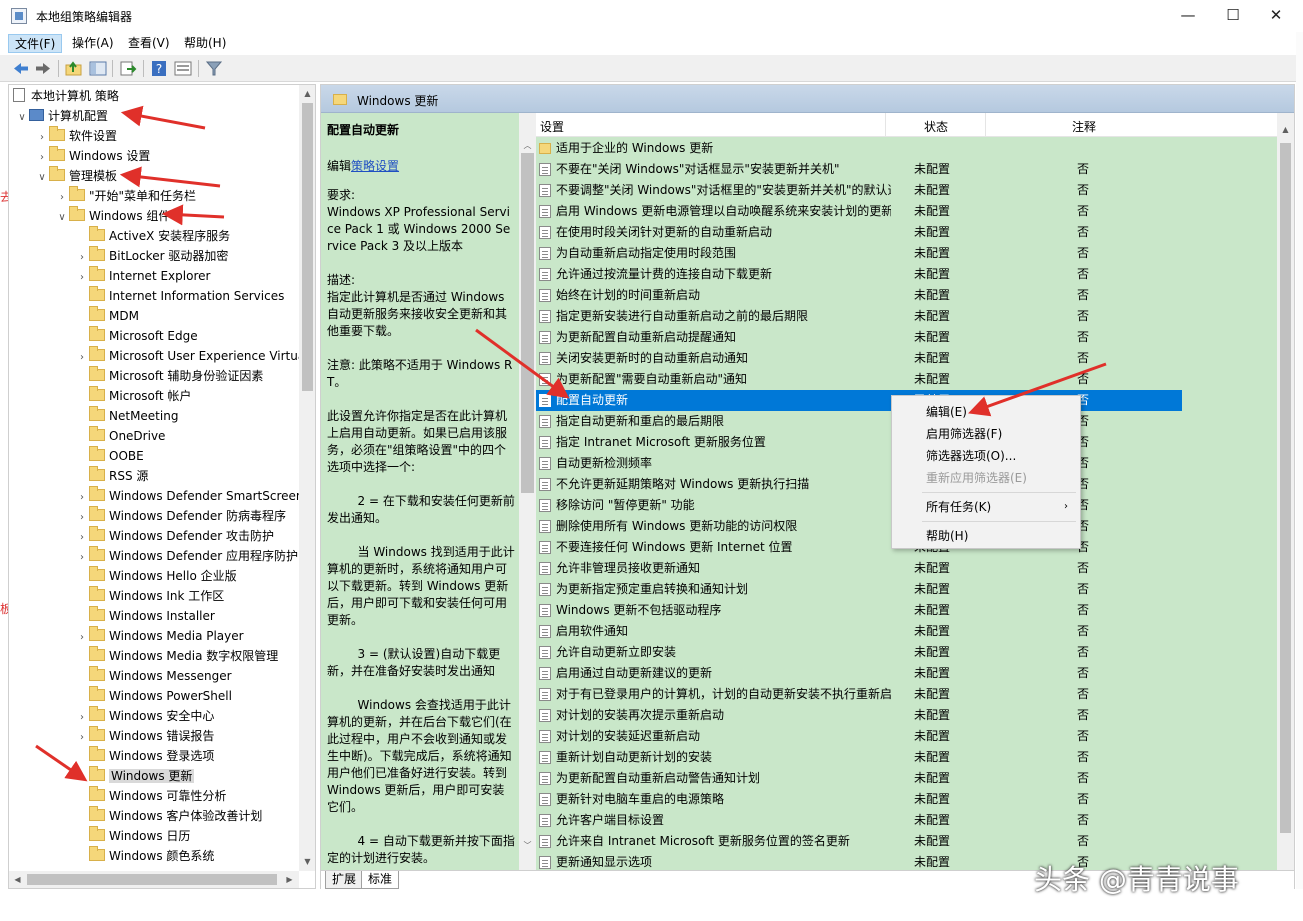 The height and width of the screenshot is (921, 1303). I want to click on tree-item: ∨计算机配置, so click(61, 116).